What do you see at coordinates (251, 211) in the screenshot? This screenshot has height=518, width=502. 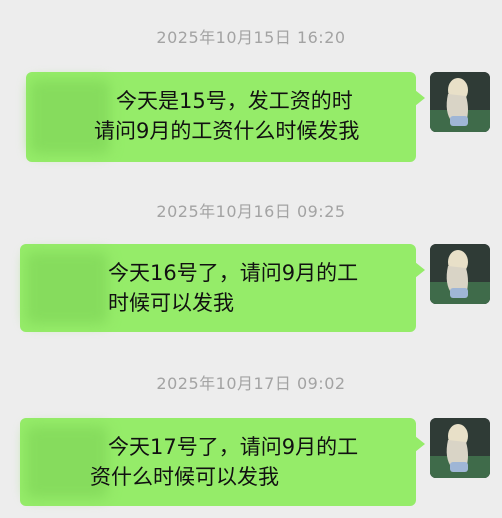 I see `message-timestamp: 2025年10月16日 09:25` at bounding box center [251, 211].